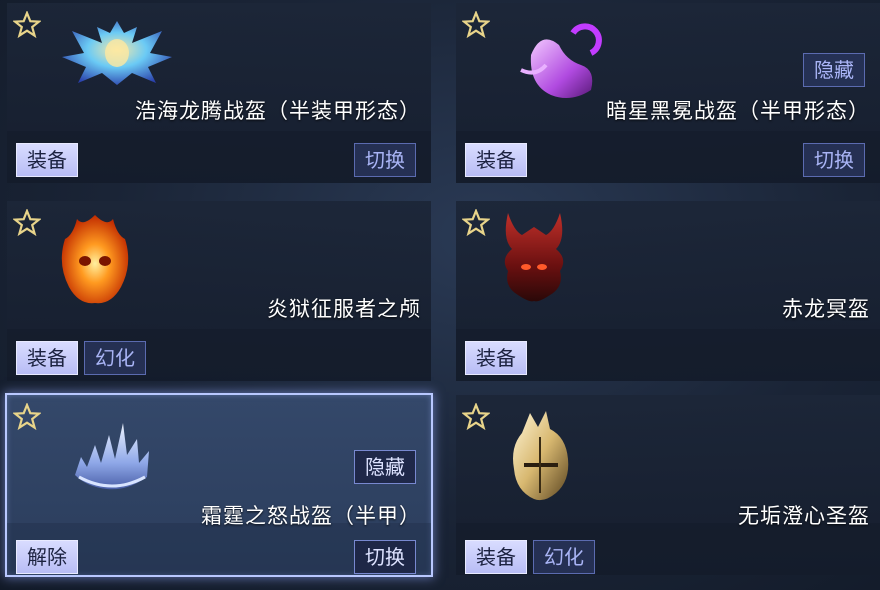 The image size is (880, 590). I want to click on helmet-card: 炎狱征服者之颅 装备 幻化, so click(219, 291).